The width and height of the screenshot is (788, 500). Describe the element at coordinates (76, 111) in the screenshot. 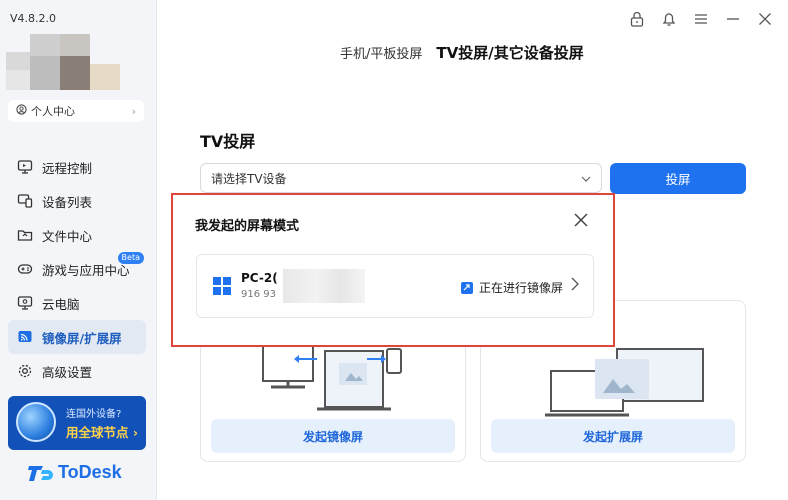

I see `profile-button: 个人中心 ›` at that location.